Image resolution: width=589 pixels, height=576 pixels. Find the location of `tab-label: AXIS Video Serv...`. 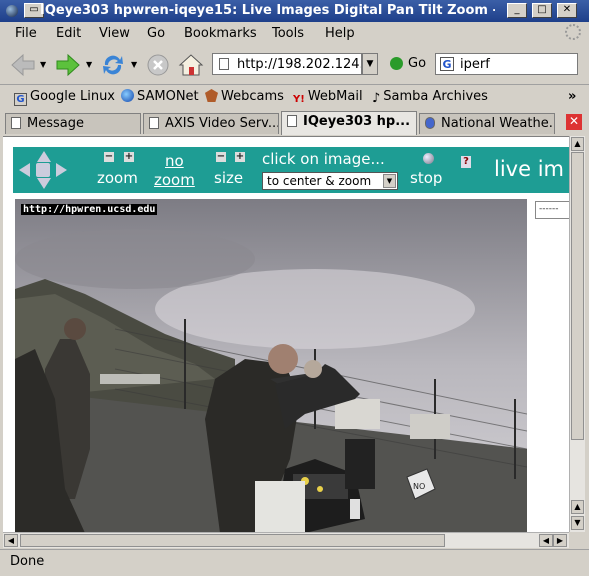

tab-label: AXIS Video Serv... is located at coordinates (222, 123).